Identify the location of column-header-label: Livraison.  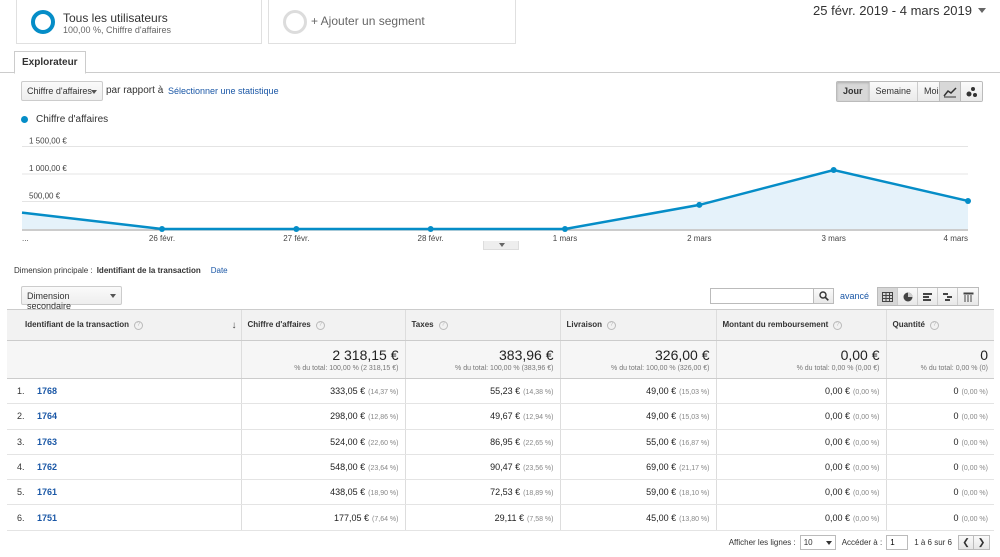
(584, 325).